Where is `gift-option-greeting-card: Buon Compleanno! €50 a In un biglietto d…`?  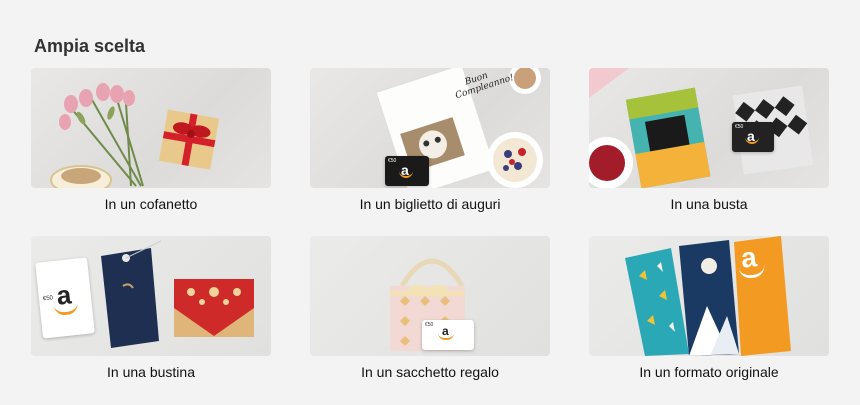 gift-option-greeting-card: Buon Compleanno! €50 a In un biglietto d… is located at coordinates (430, 140).